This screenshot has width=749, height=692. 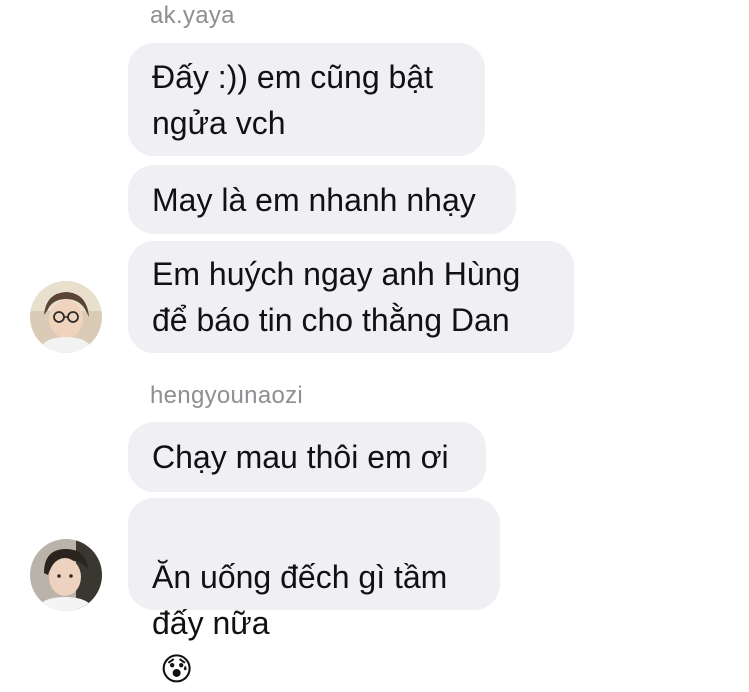 I want to click on message-bubble: Ăn uống đếch gì tầm đấy nữa 😰, so click(x=314, y=593).